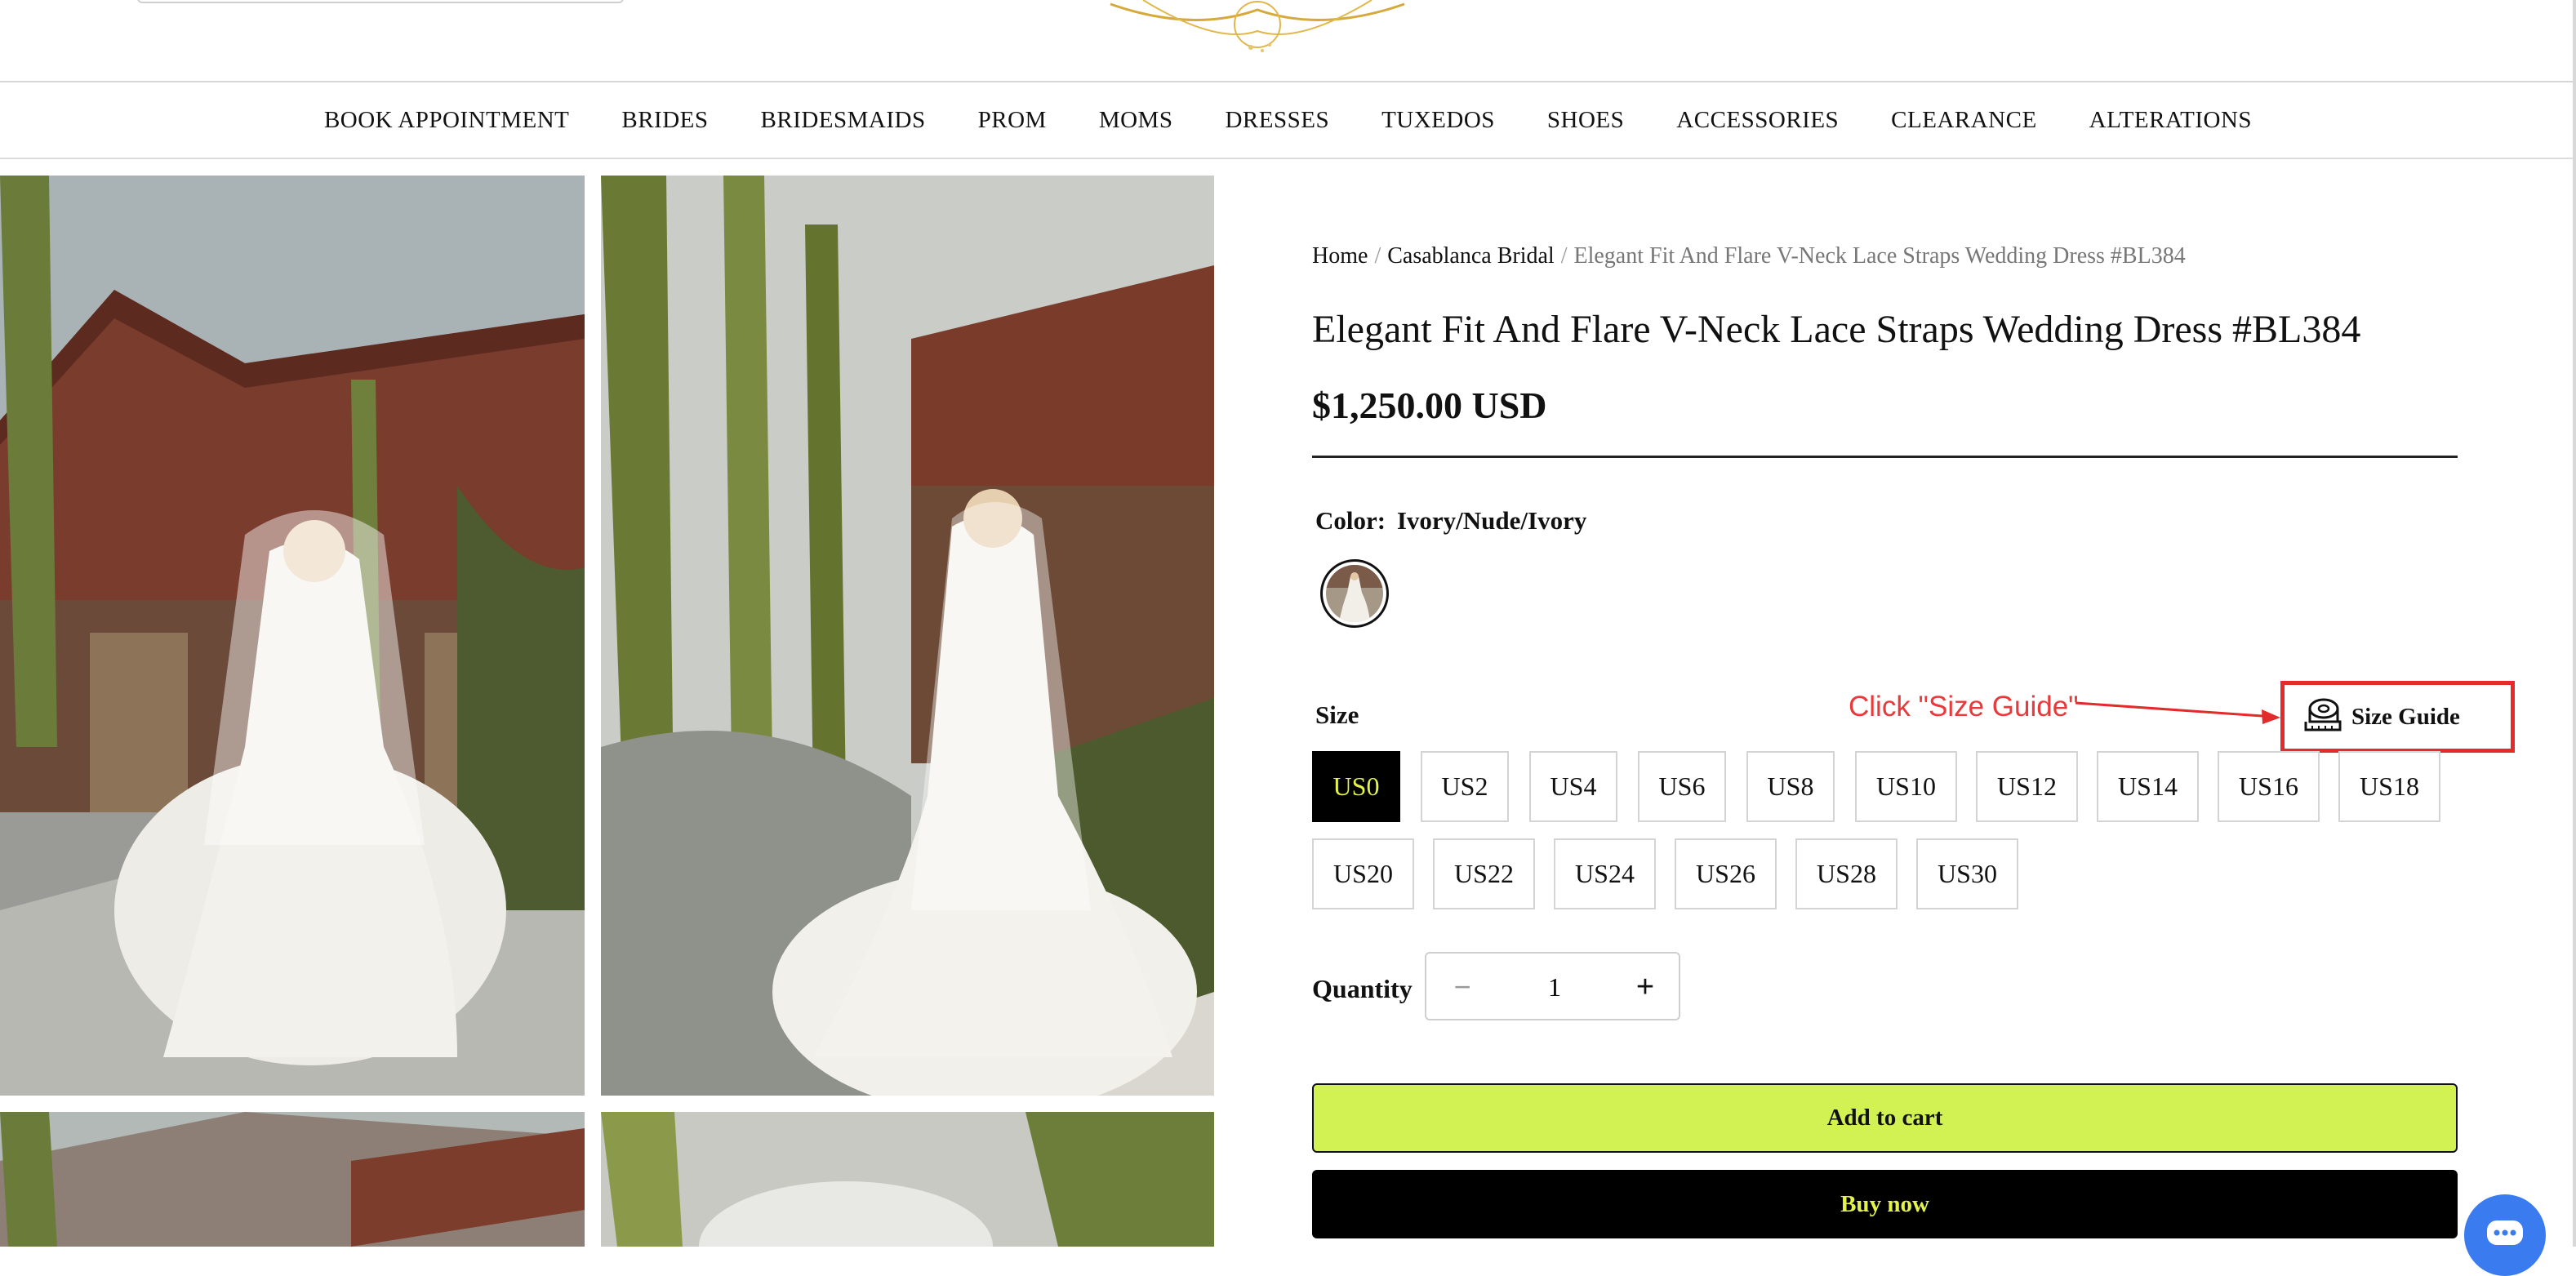 The height and width of the screenshot is (1276, 2576). I want to click on chat-widget-button, so click(2505, 1235).